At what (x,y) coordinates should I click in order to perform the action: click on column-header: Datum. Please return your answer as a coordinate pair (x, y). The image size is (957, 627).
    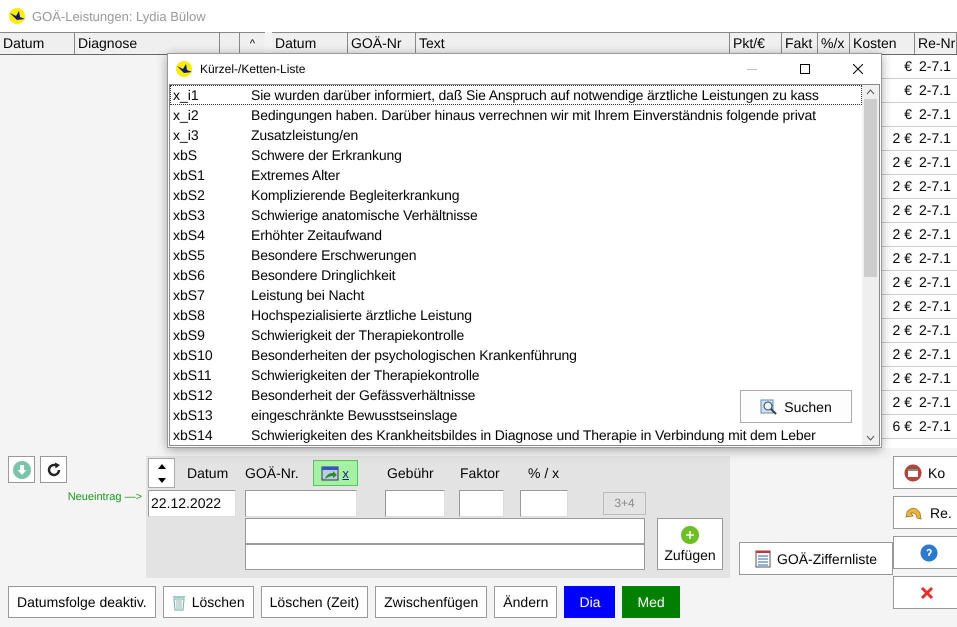
    Looking at the image, I should click on (37, 43).